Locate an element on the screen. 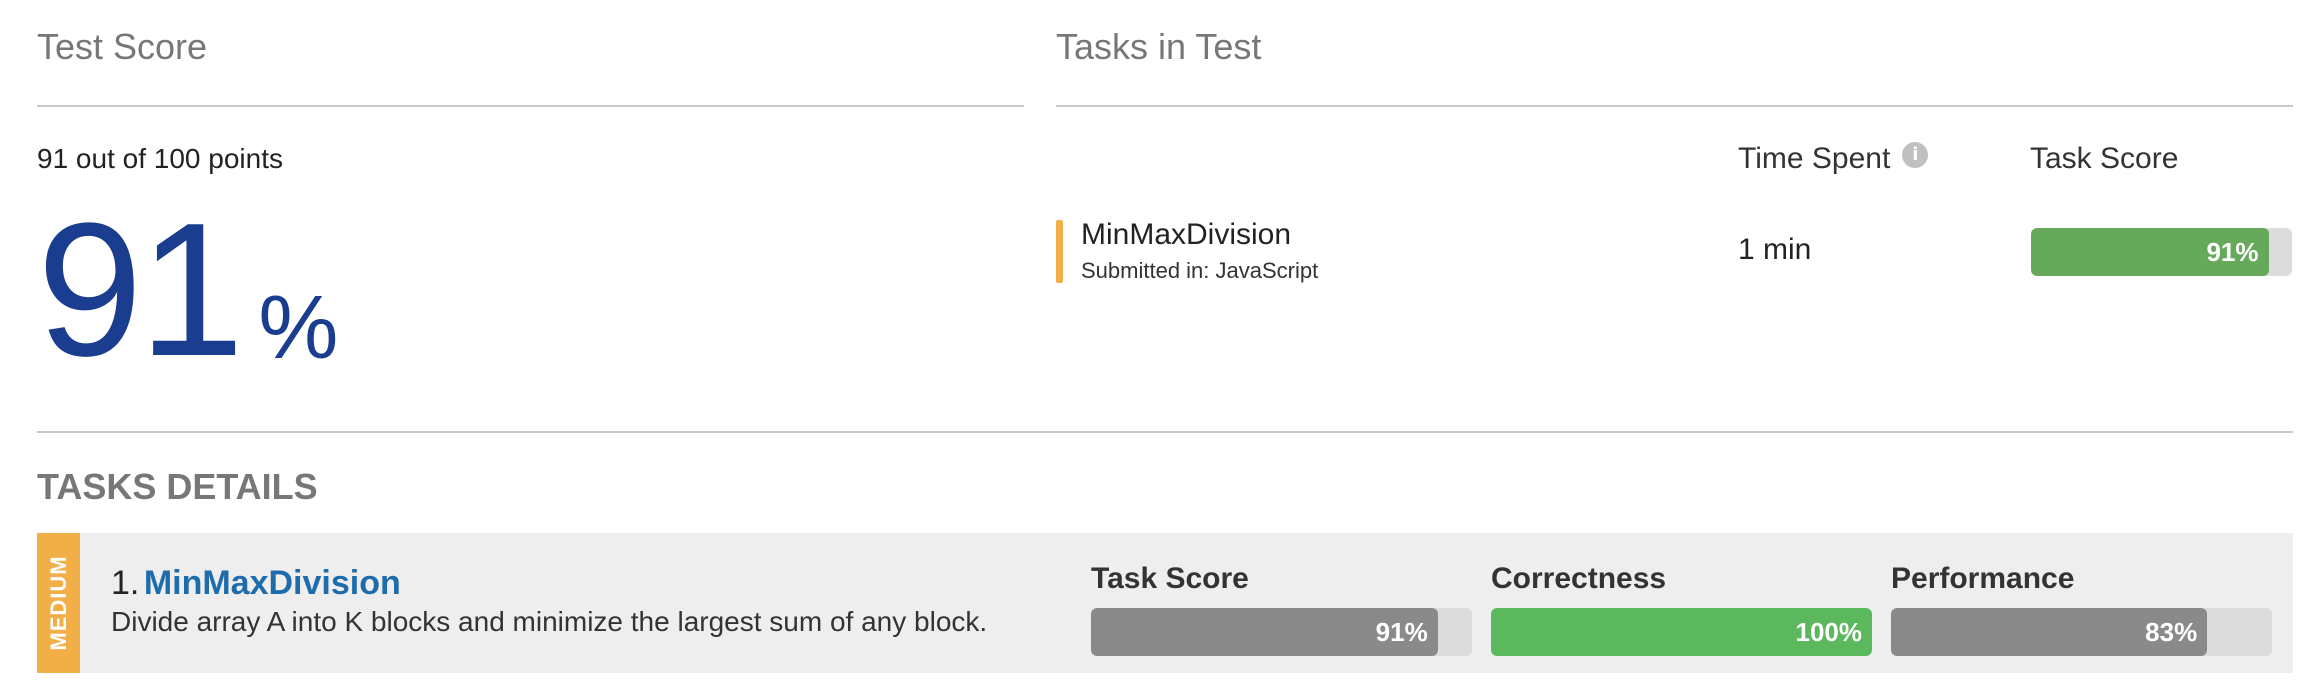 The image size is (2310, 694). metric-correctness-label: Correctness is located at coordinates (1579, 578).